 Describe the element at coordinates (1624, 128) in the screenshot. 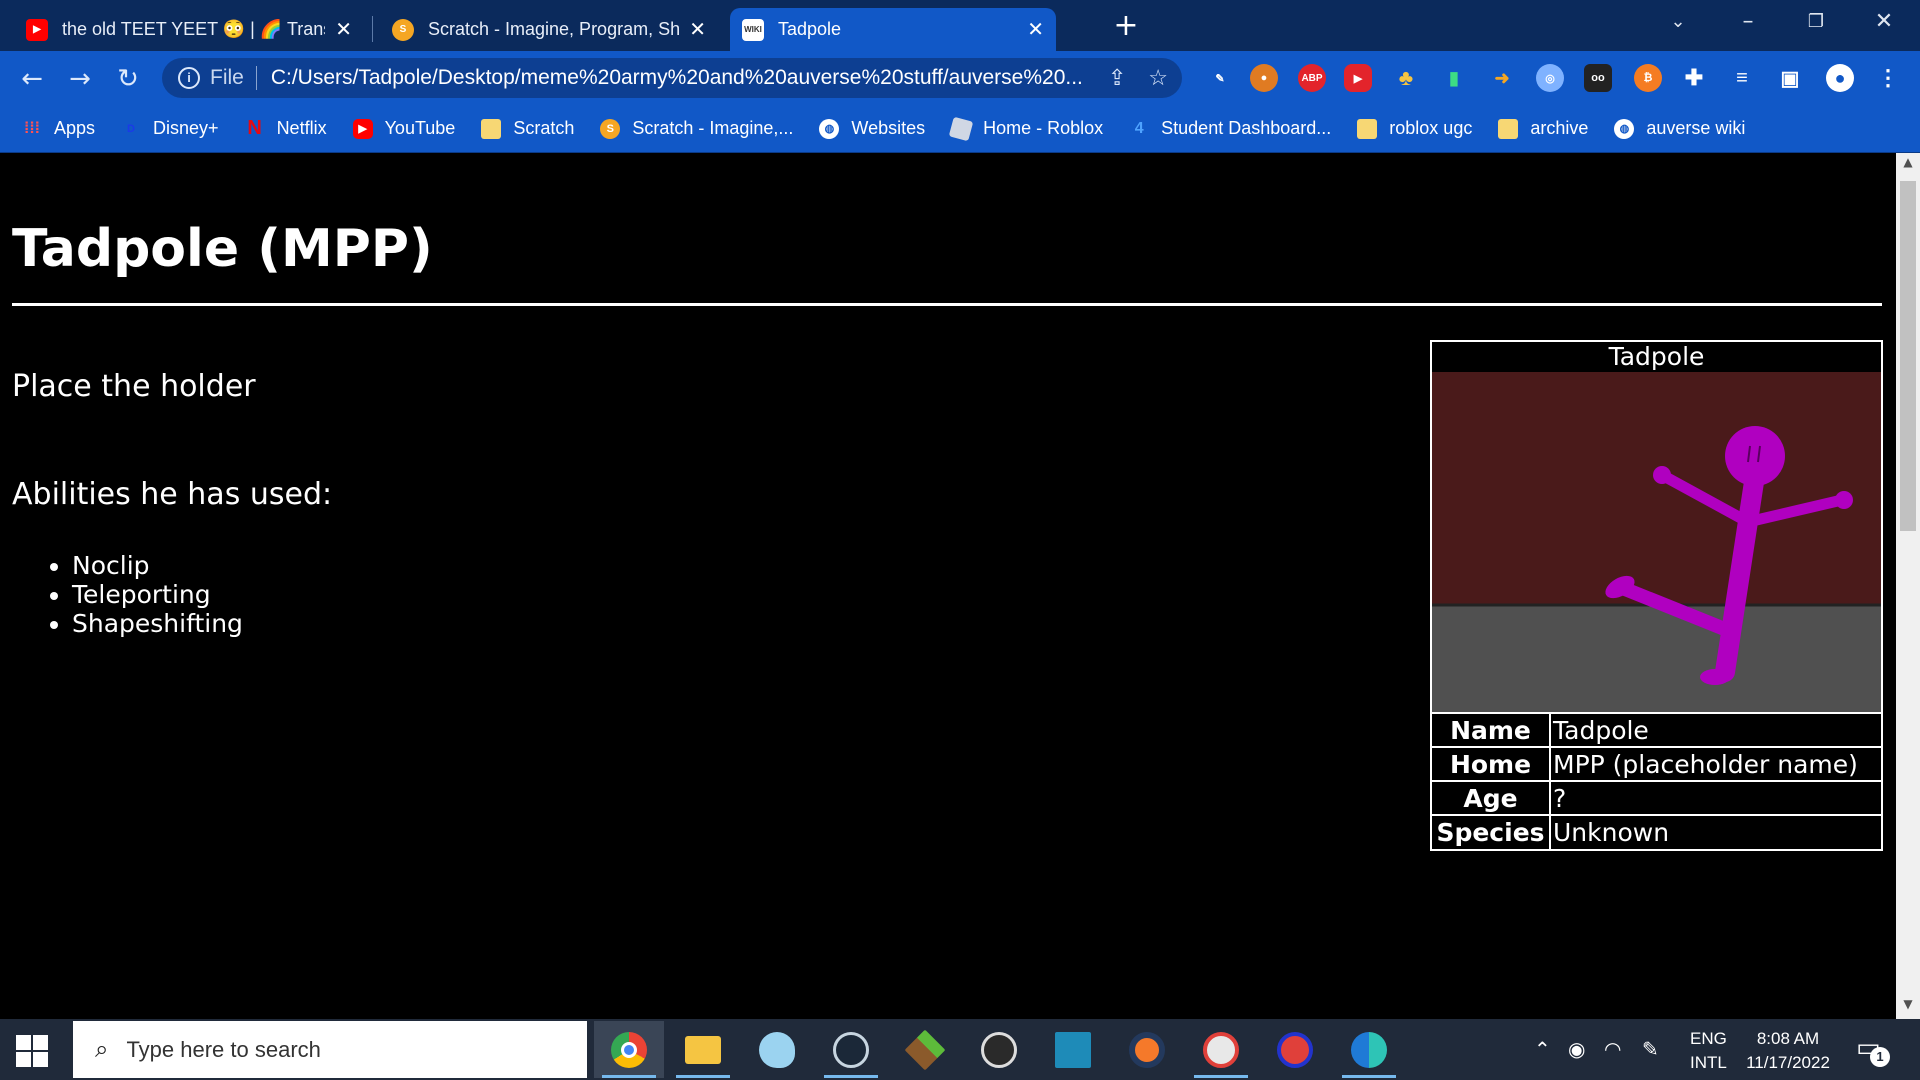

I see `globe-icon: ◍` at that location.